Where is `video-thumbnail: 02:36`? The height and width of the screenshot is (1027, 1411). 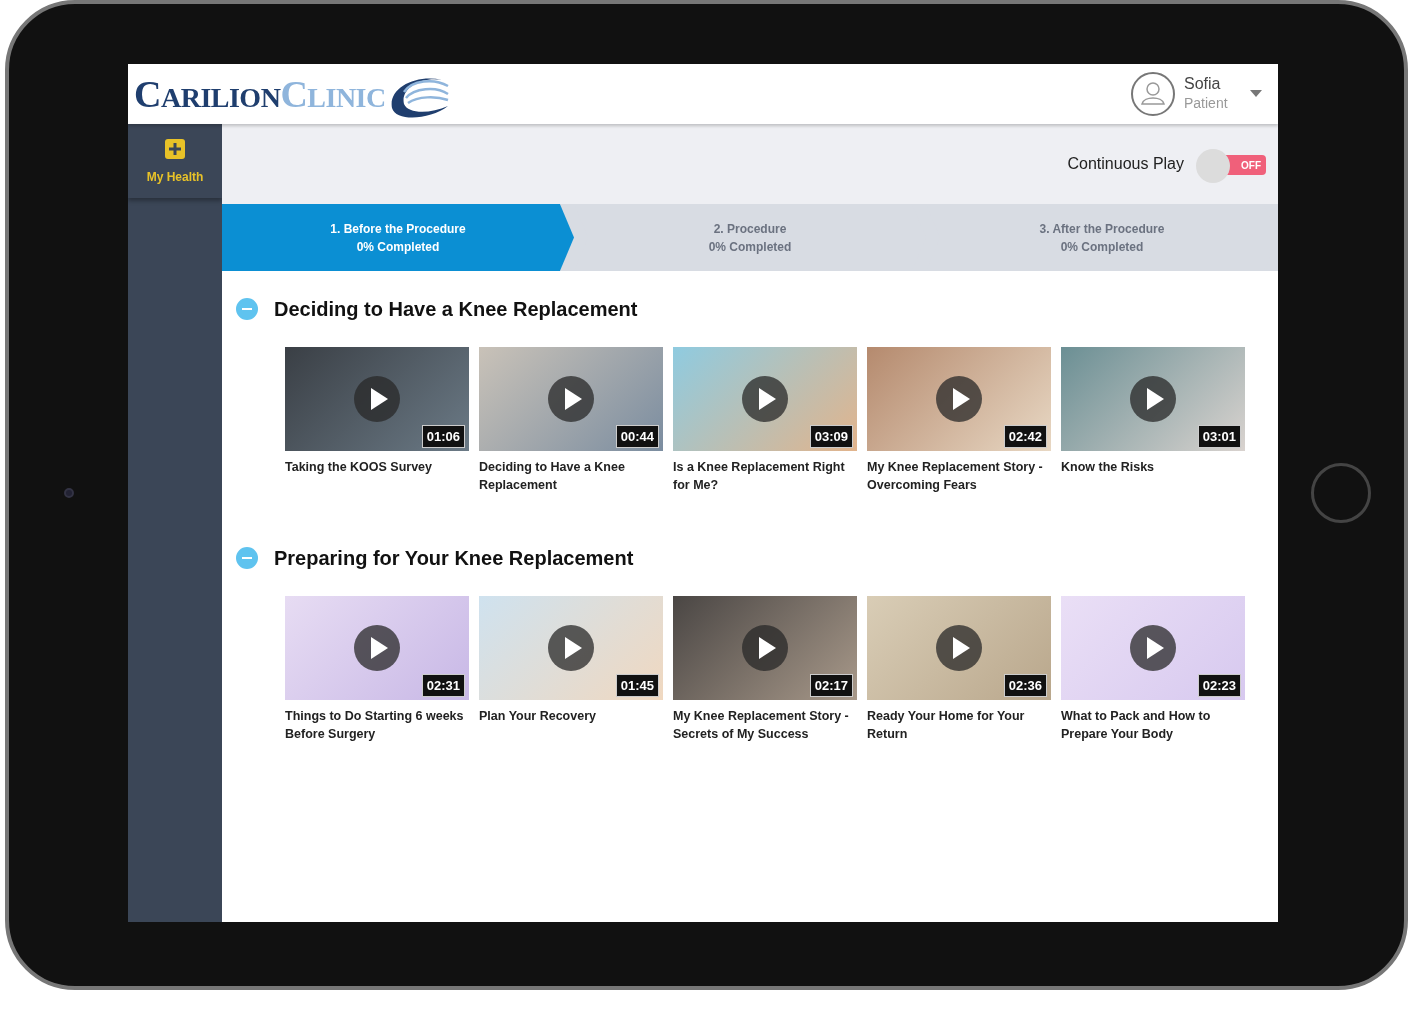
video-thumbnail: 02:36 is located at coordinates (959, 648).